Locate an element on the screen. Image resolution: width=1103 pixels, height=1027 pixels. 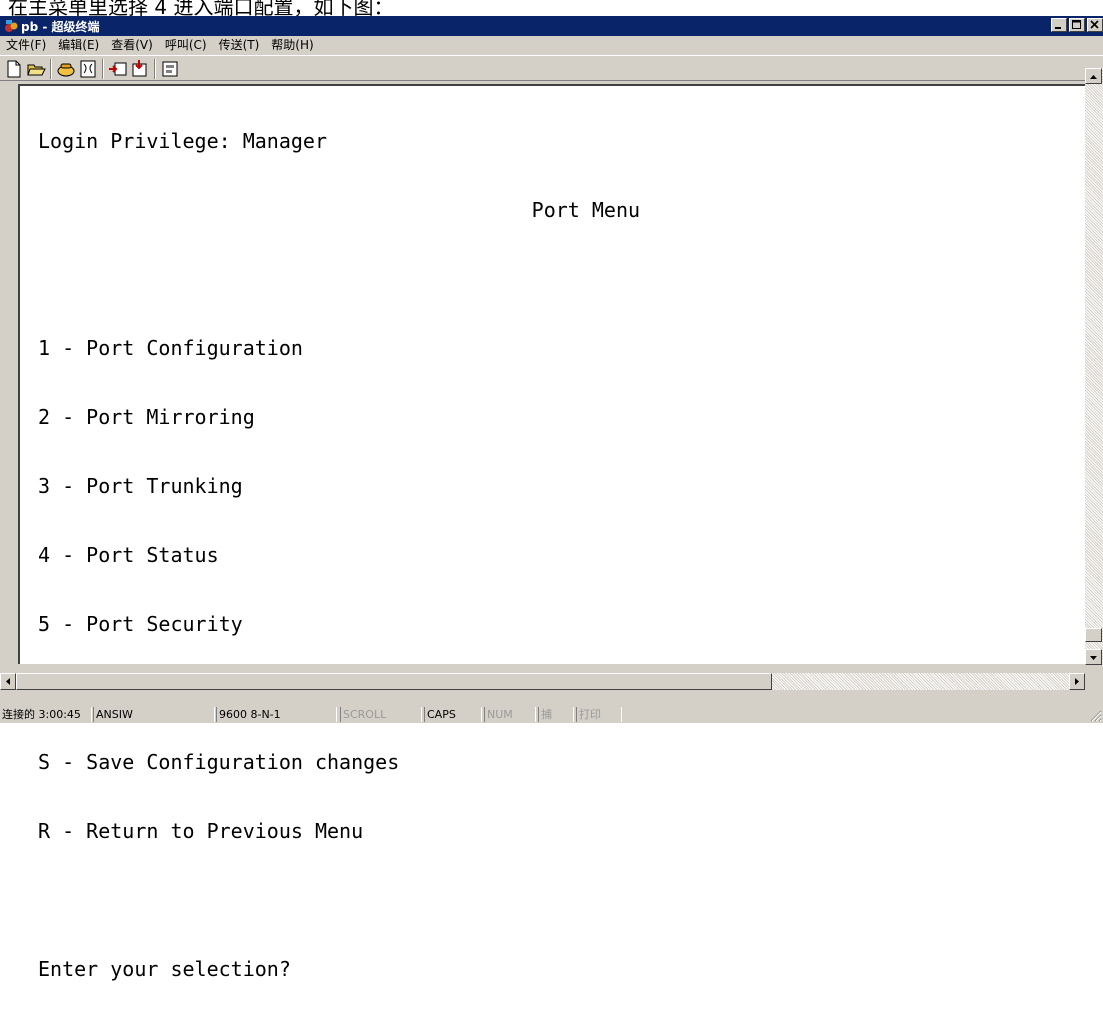
close-button is located at coordinates (1095, 25).